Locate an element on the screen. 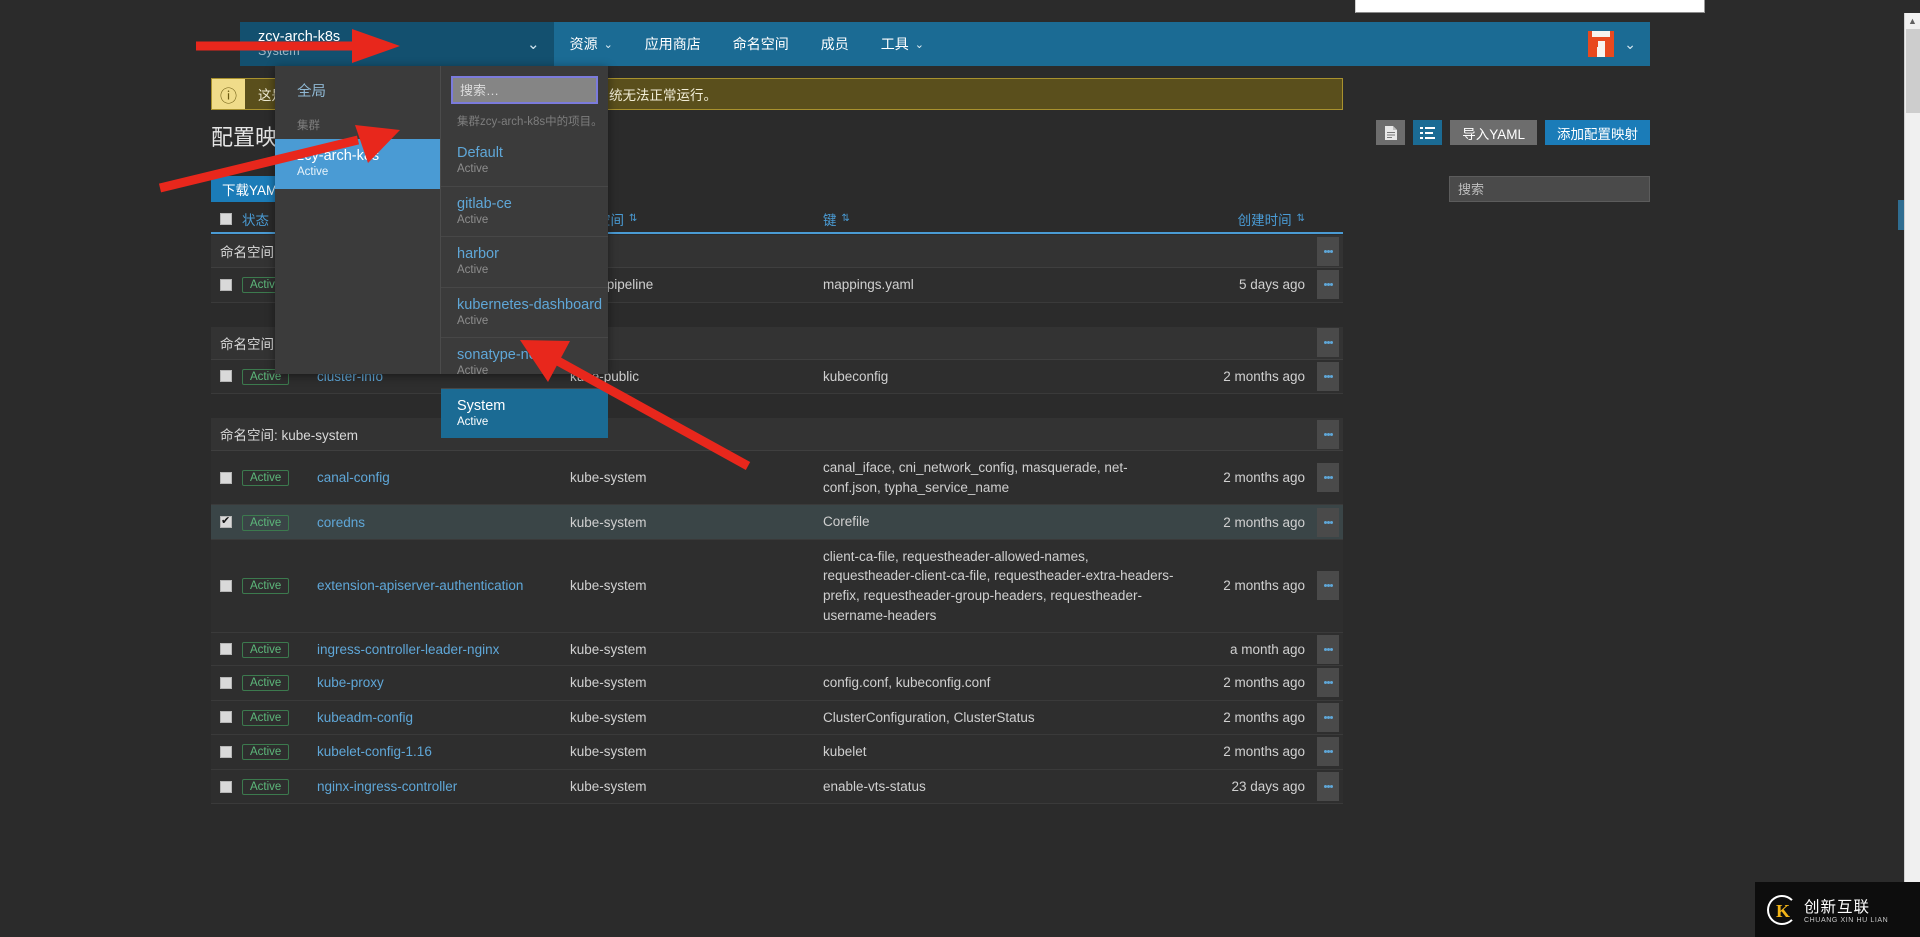 The image size is (1920, 937). row-created-cell: 2 months ago is located at coordinates (1264, 522).